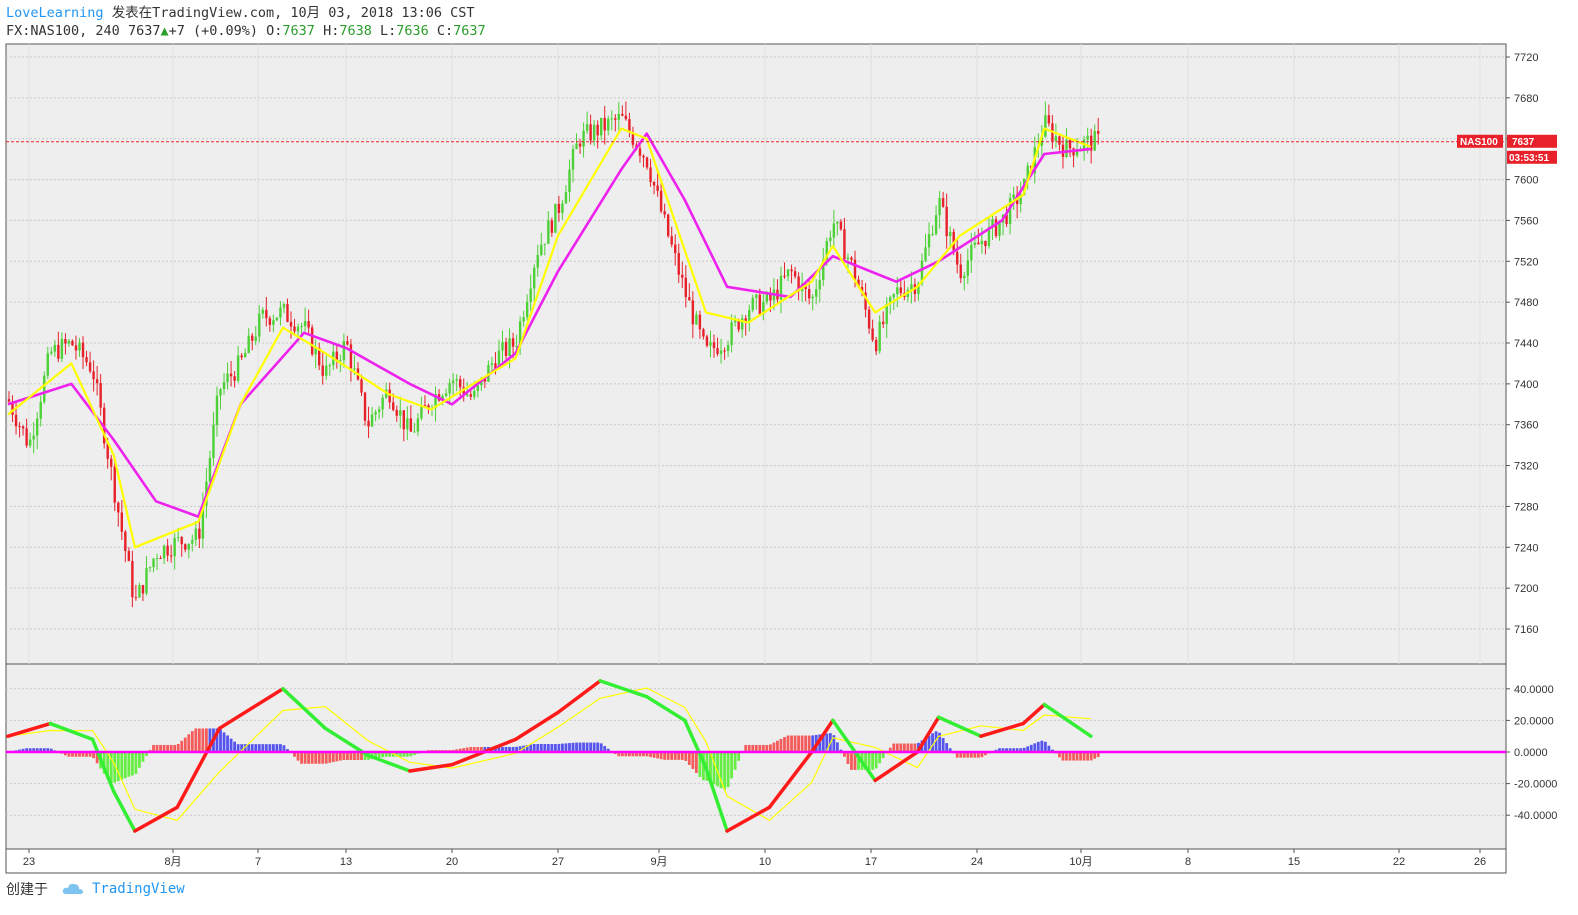  Describe the element at coordinates (1479, 142) in the screenshot. I see `price-tag-symbol: NAS100` at that location.